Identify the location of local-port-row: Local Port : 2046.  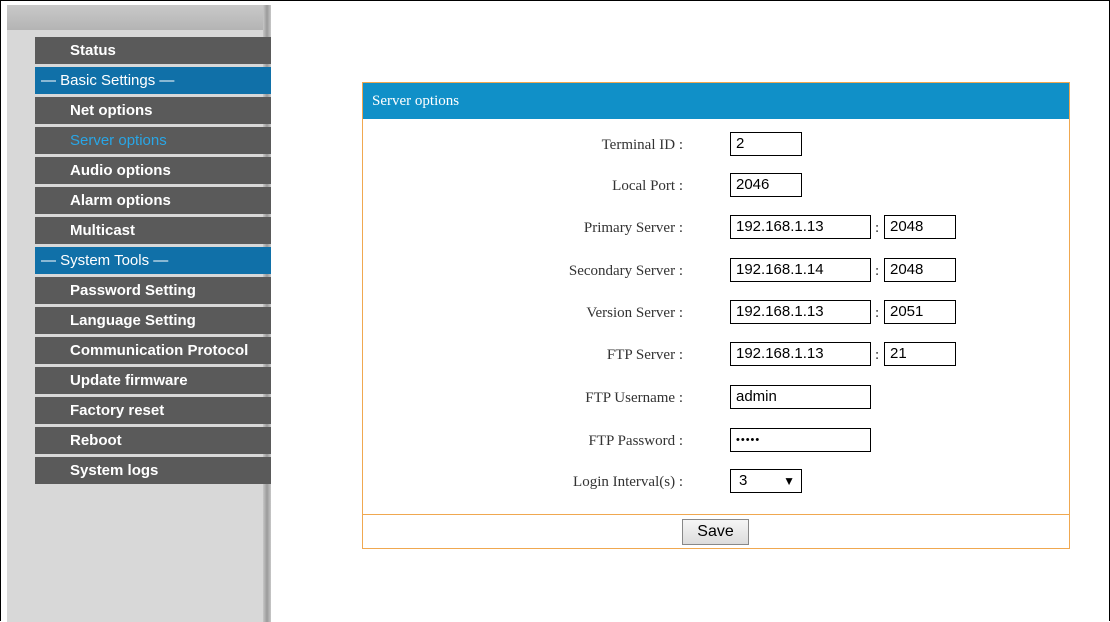
(716, 186).